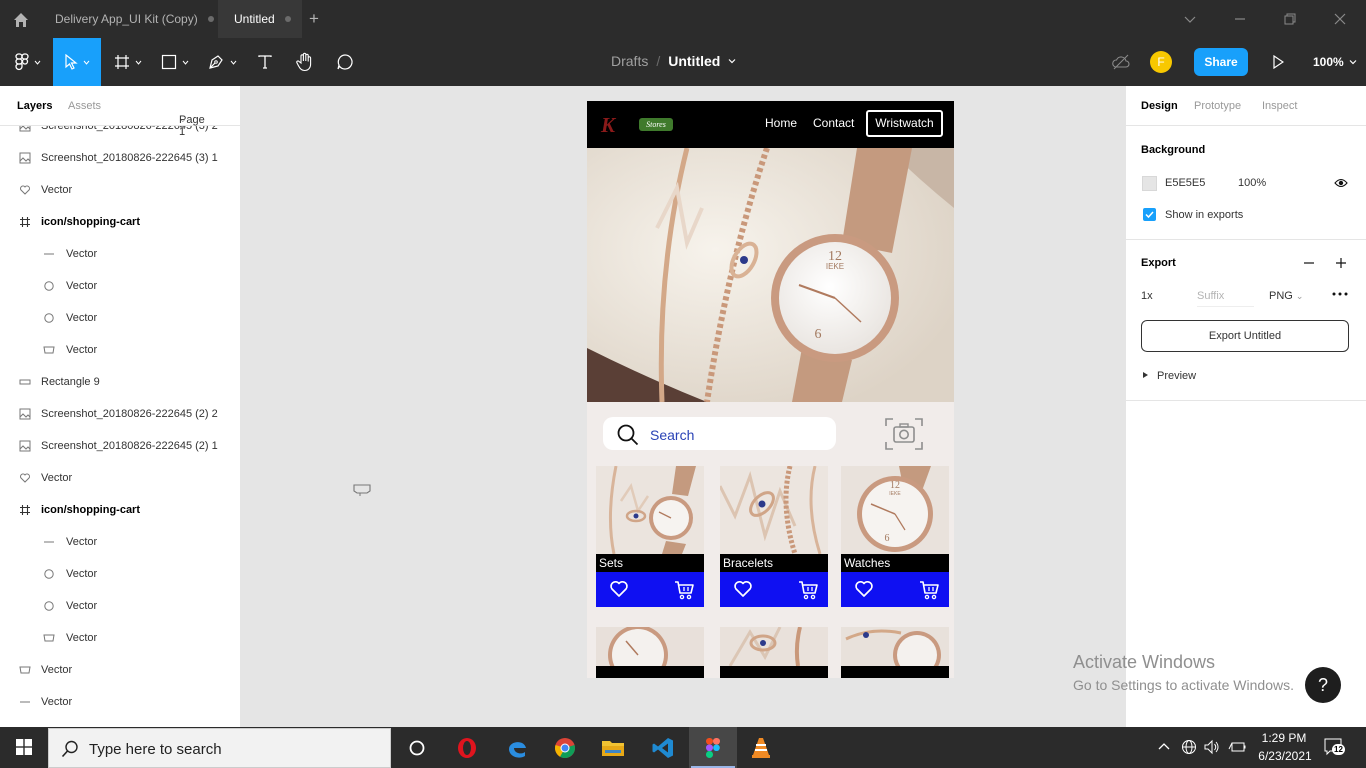  What do you see at coordinates (1221, 62) in the screenshot?
I see `share-button: Share` at bounding box center [1221, 62].